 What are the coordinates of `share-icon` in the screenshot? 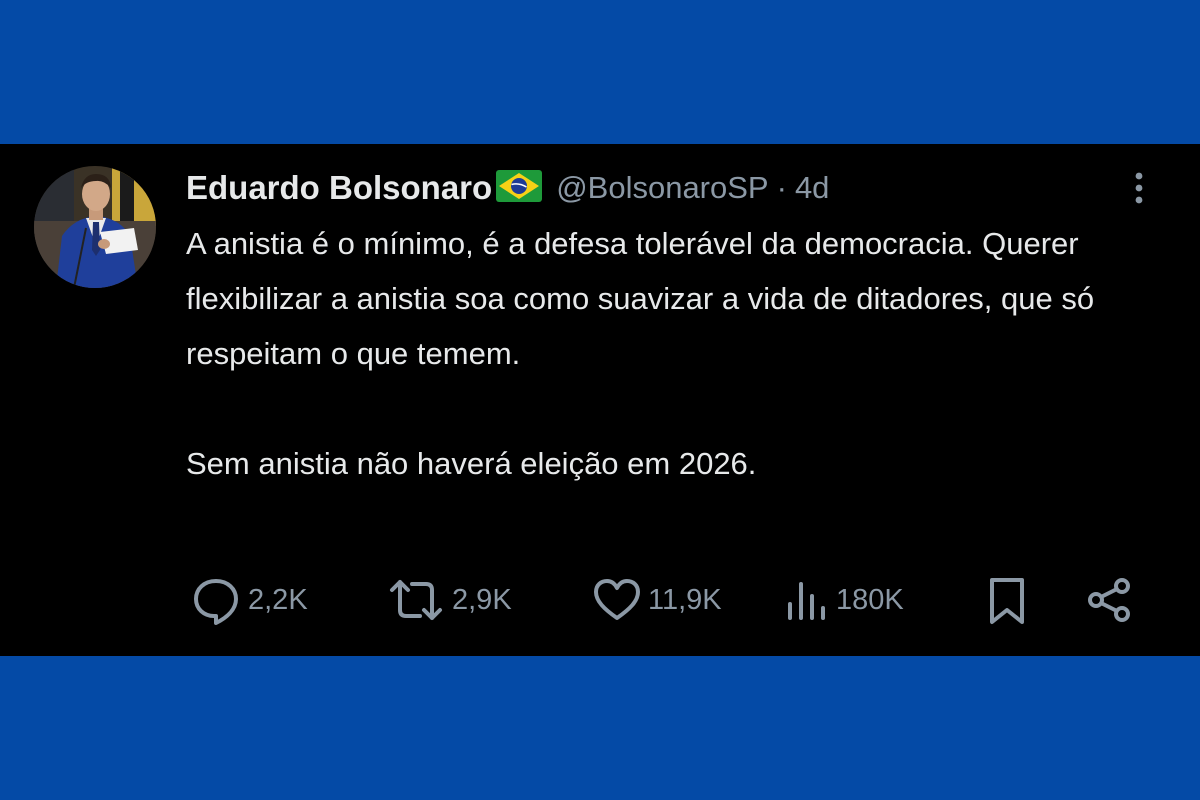 It's located at (1110, 600).